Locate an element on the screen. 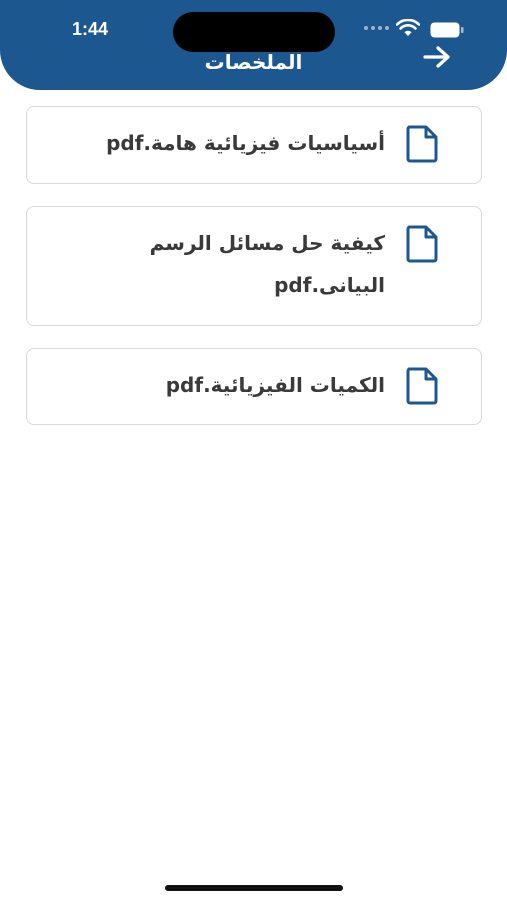 Image resolution: width=507 pixels, height=900 pixels. list-item: كيفية حل مسائل الرسم البيانى.pdf is located at coordinates (254, 266).